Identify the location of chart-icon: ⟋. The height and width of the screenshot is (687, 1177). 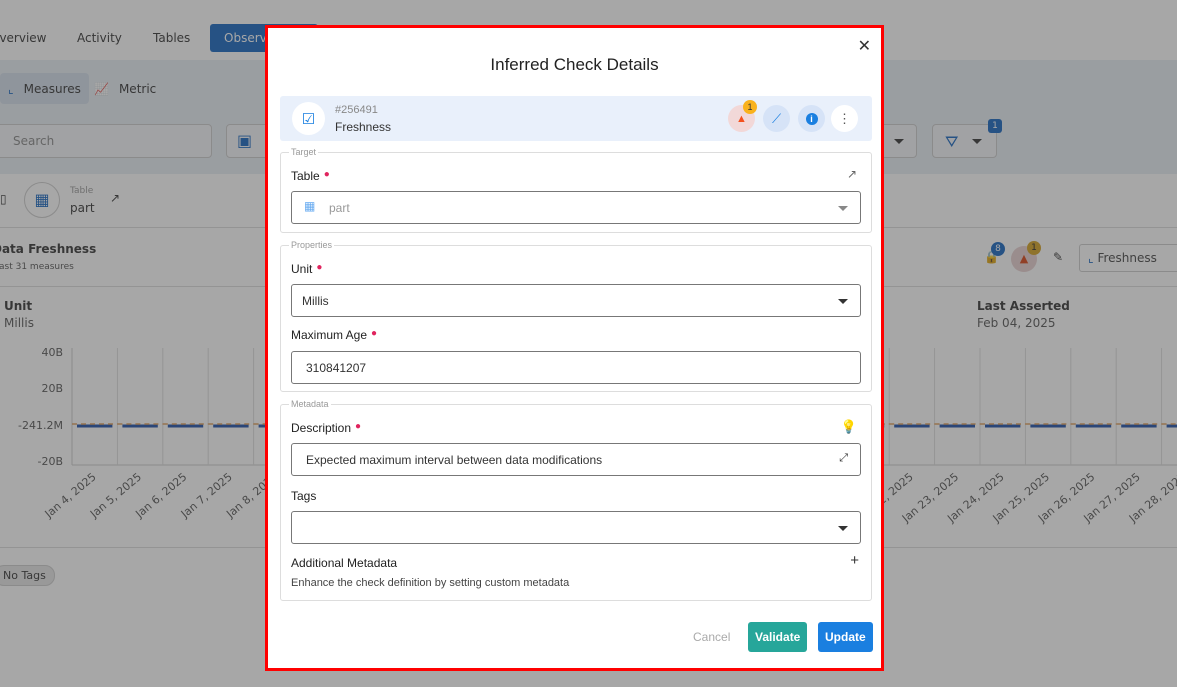
(776, 118).